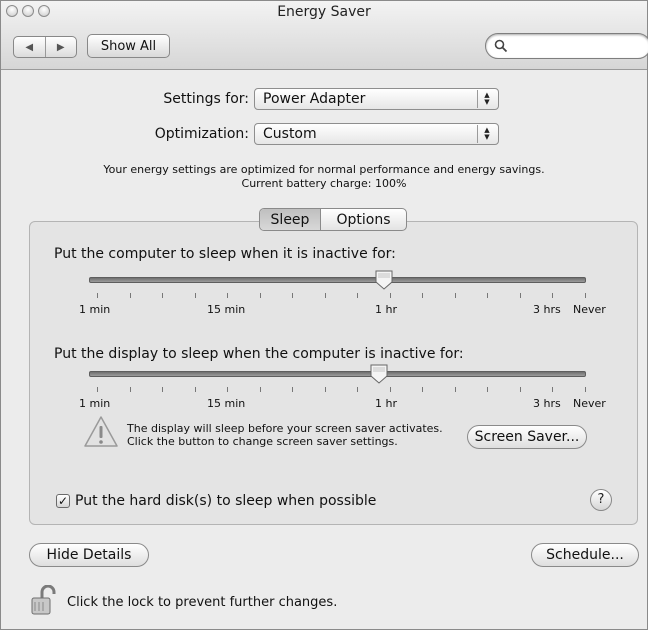 This screenshot has height=630, width=648. What do you see at coordinates (324, 12) in the screenshot?
I see `window-title: Energy Saver` at bounding box center [324, 12].